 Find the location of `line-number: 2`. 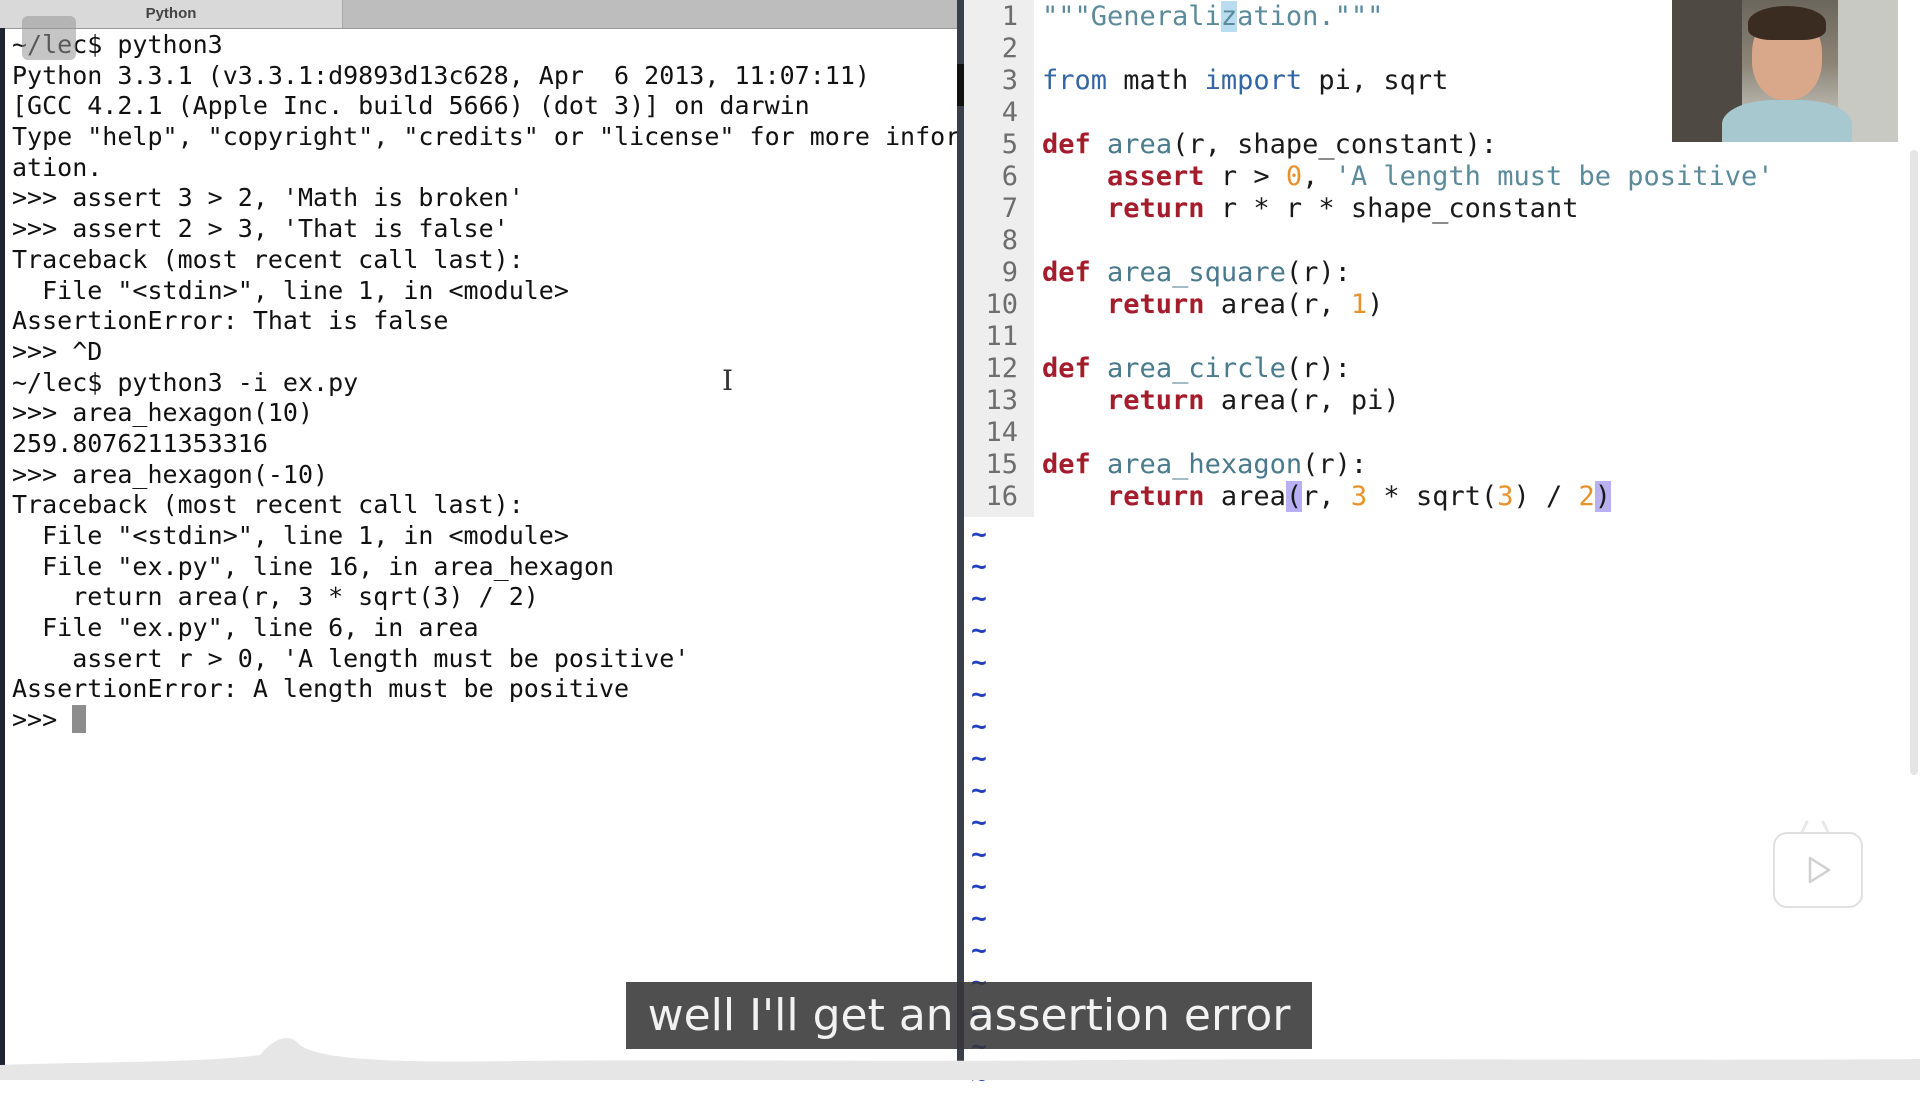

line-number: 2 is located at coordinates (1009, 48).